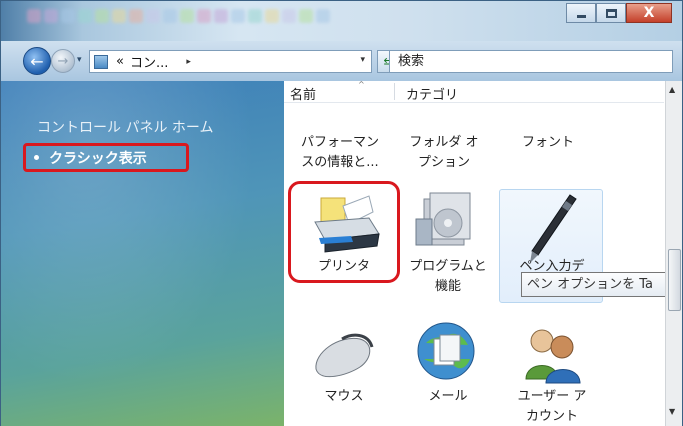 The height and width of the screenshot is (426, 683). I want to click on scroll-down-icon: ▼, so click(672, 411).